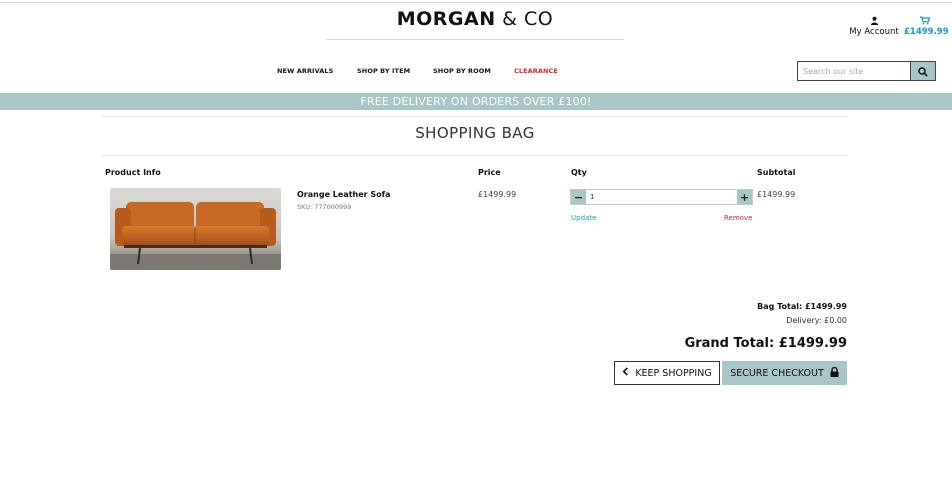 The width and height of the screenshot is (952, 487). What do you see at coordinates (926, 32) in the screenshot?
I see `cart-amount: £1499.99` at bounding box center [926, 32].